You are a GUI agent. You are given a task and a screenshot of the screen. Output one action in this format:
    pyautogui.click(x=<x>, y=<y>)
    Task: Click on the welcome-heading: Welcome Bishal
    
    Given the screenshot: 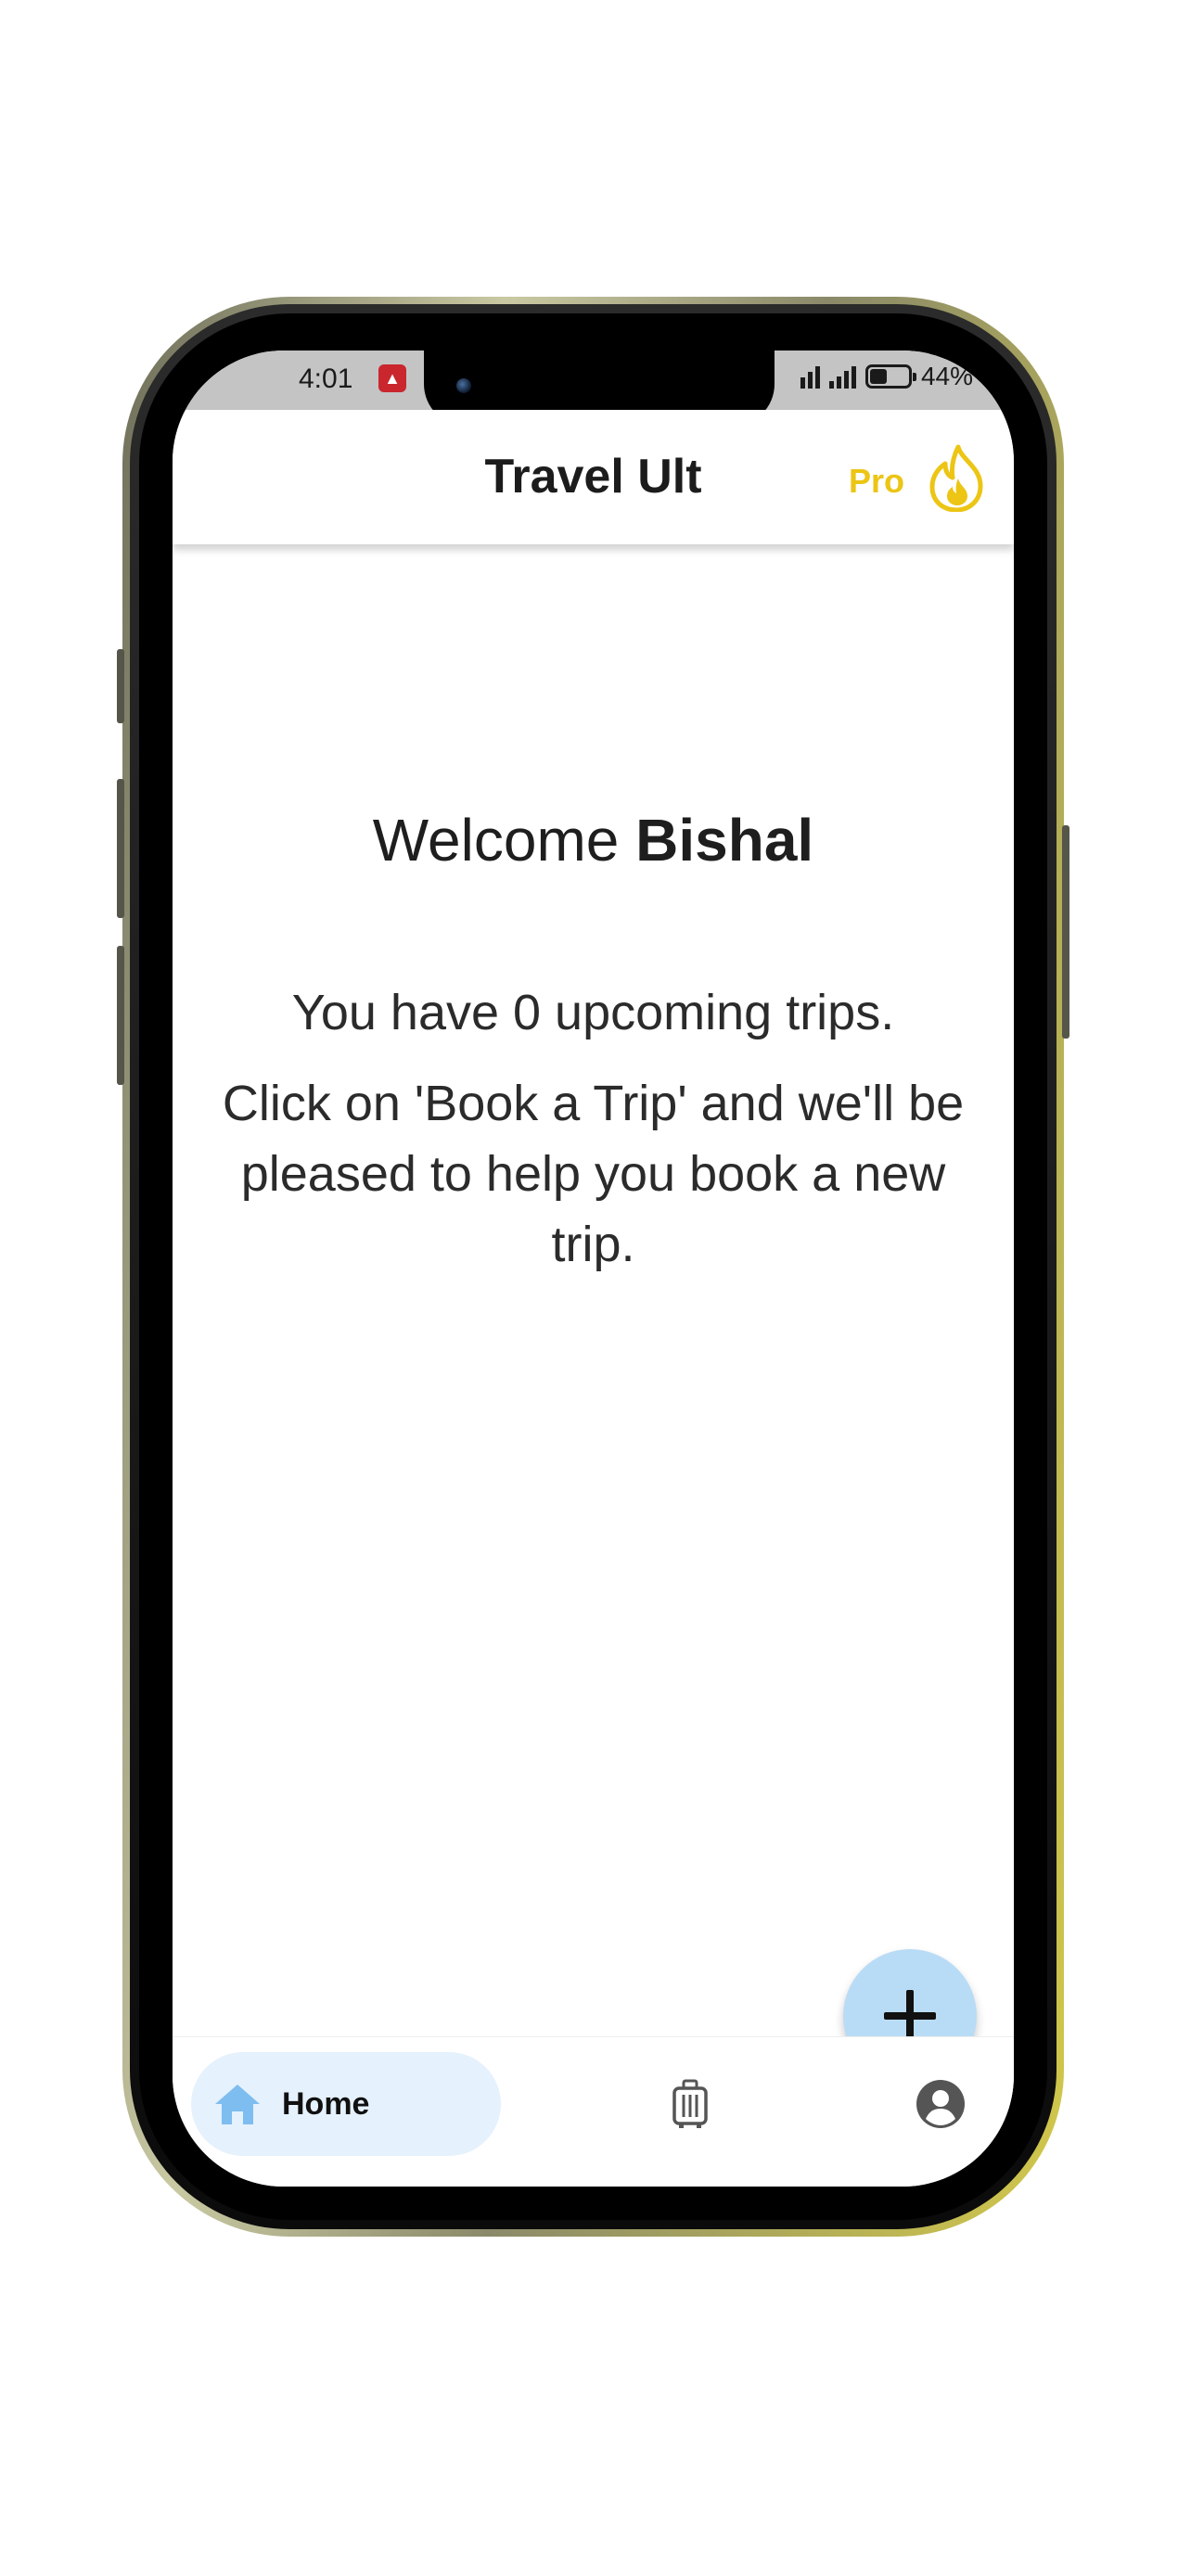 What is the action you would take?
    pyautogui.click(x=593, y=840)
    